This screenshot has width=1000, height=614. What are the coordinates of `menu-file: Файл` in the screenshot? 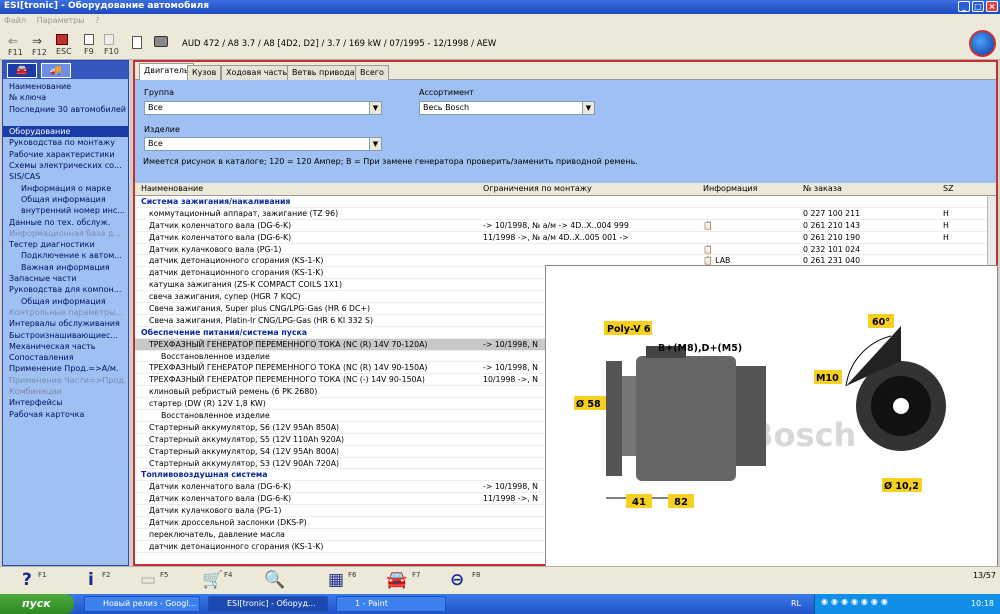 It's located at (15, 20).